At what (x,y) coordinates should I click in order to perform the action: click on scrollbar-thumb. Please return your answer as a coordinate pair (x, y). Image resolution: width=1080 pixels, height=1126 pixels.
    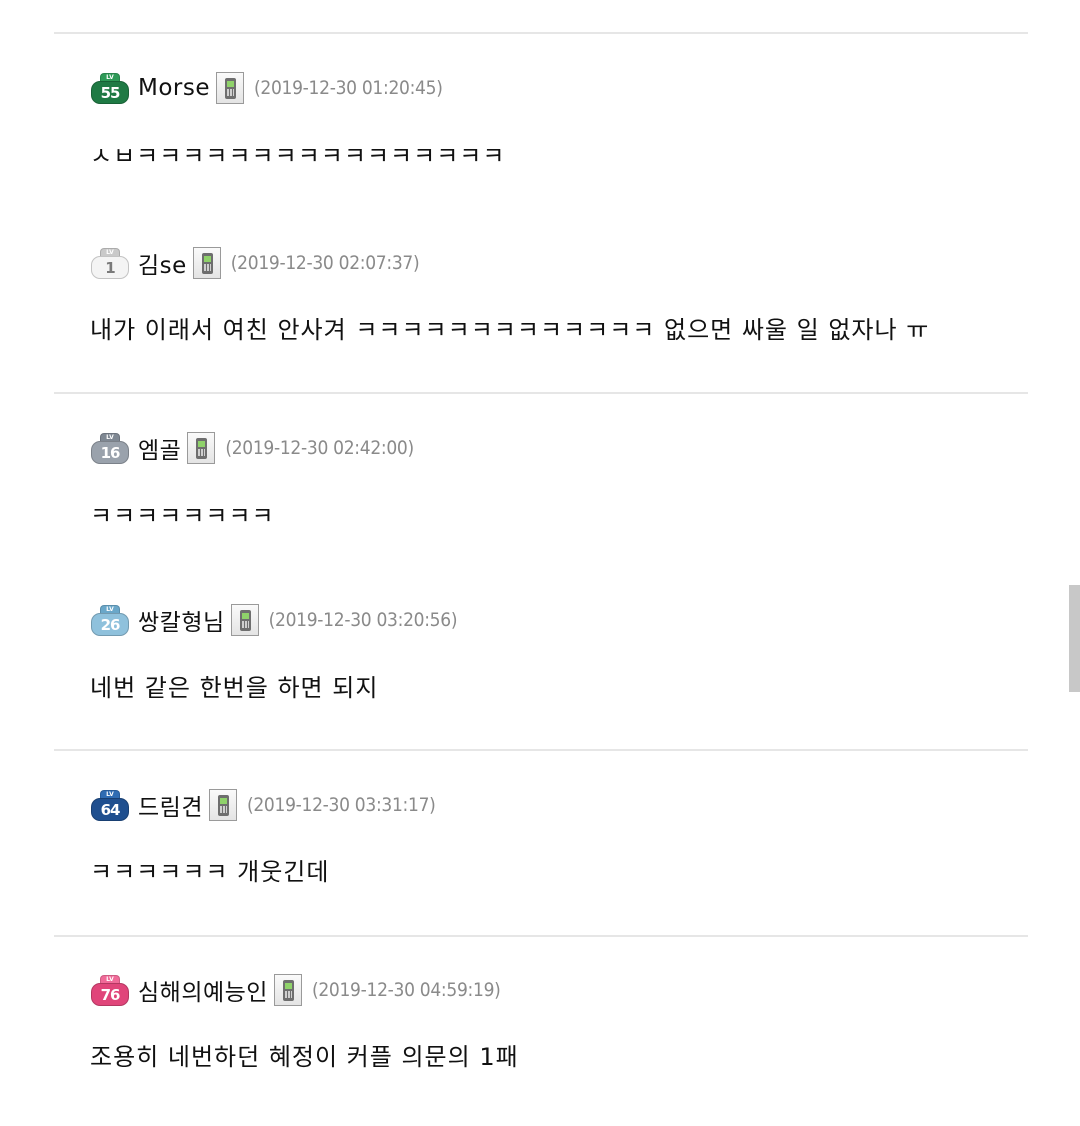
    Looking at the image, I should click on (1074, 638).